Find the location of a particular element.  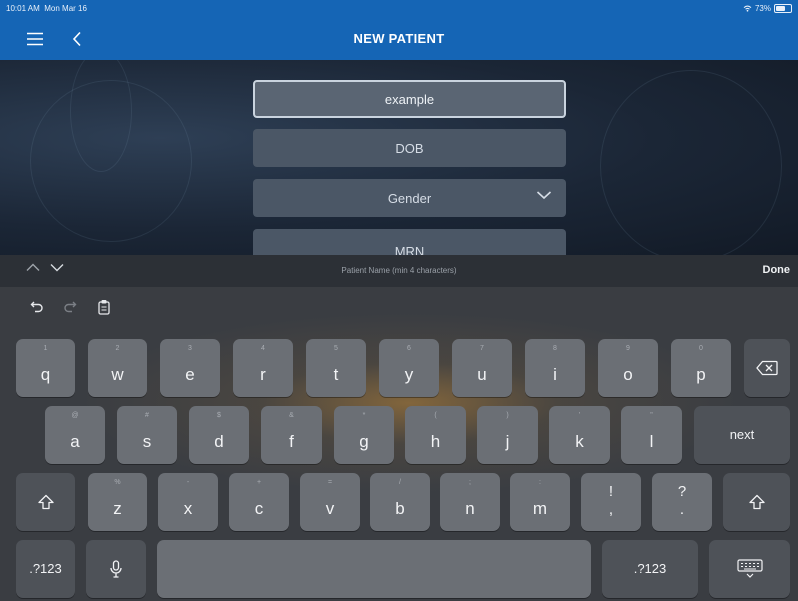

nav-bar: NEW PATIENT is located at coordinates (399, 39).